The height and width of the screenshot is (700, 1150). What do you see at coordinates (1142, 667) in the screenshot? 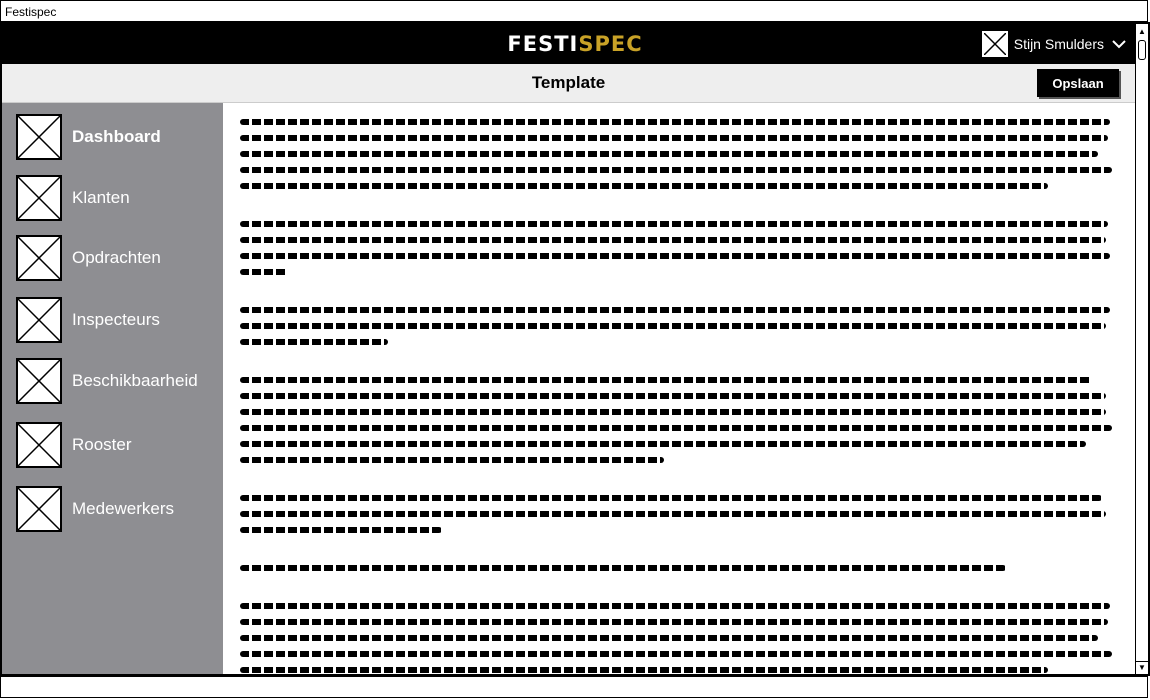
I see `scroll-down-arrow-icon: ▼` at bounding box center [1142, 667].